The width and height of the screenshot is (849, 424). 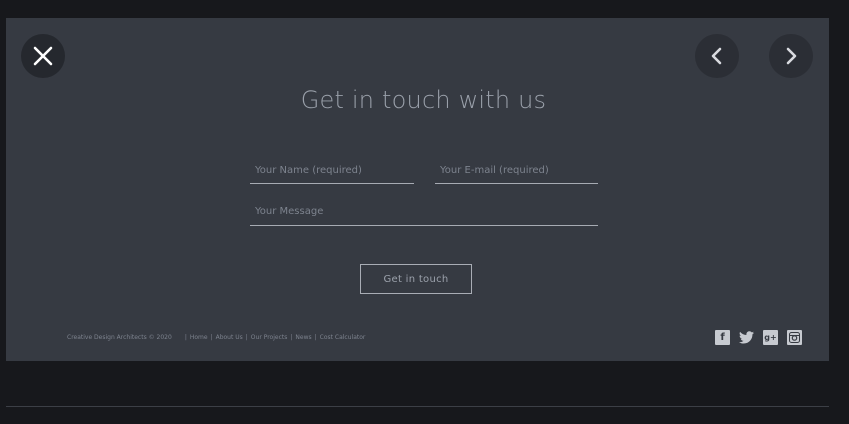 I want to click on chevron-left-icon, so click(x=716, y=56).